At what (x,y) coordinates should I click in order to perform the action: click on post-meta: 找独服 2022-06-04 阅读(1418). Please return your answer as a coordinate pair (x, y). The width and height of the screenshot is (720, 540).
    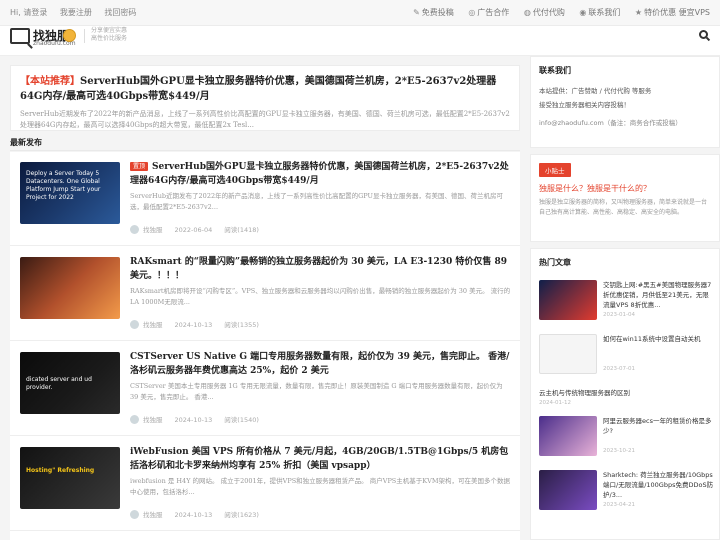
    Looking at the image, I should click on (194, 229).